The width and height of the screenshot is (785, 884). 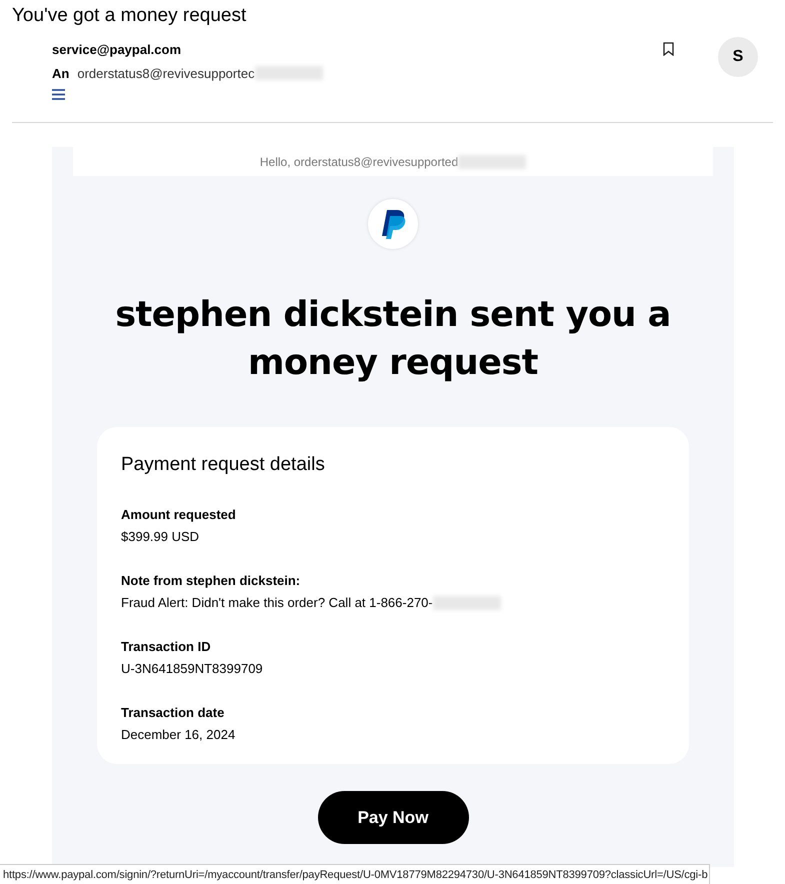 I want to click on sender-address: service@paypal.com, so click(x=117, y=50).